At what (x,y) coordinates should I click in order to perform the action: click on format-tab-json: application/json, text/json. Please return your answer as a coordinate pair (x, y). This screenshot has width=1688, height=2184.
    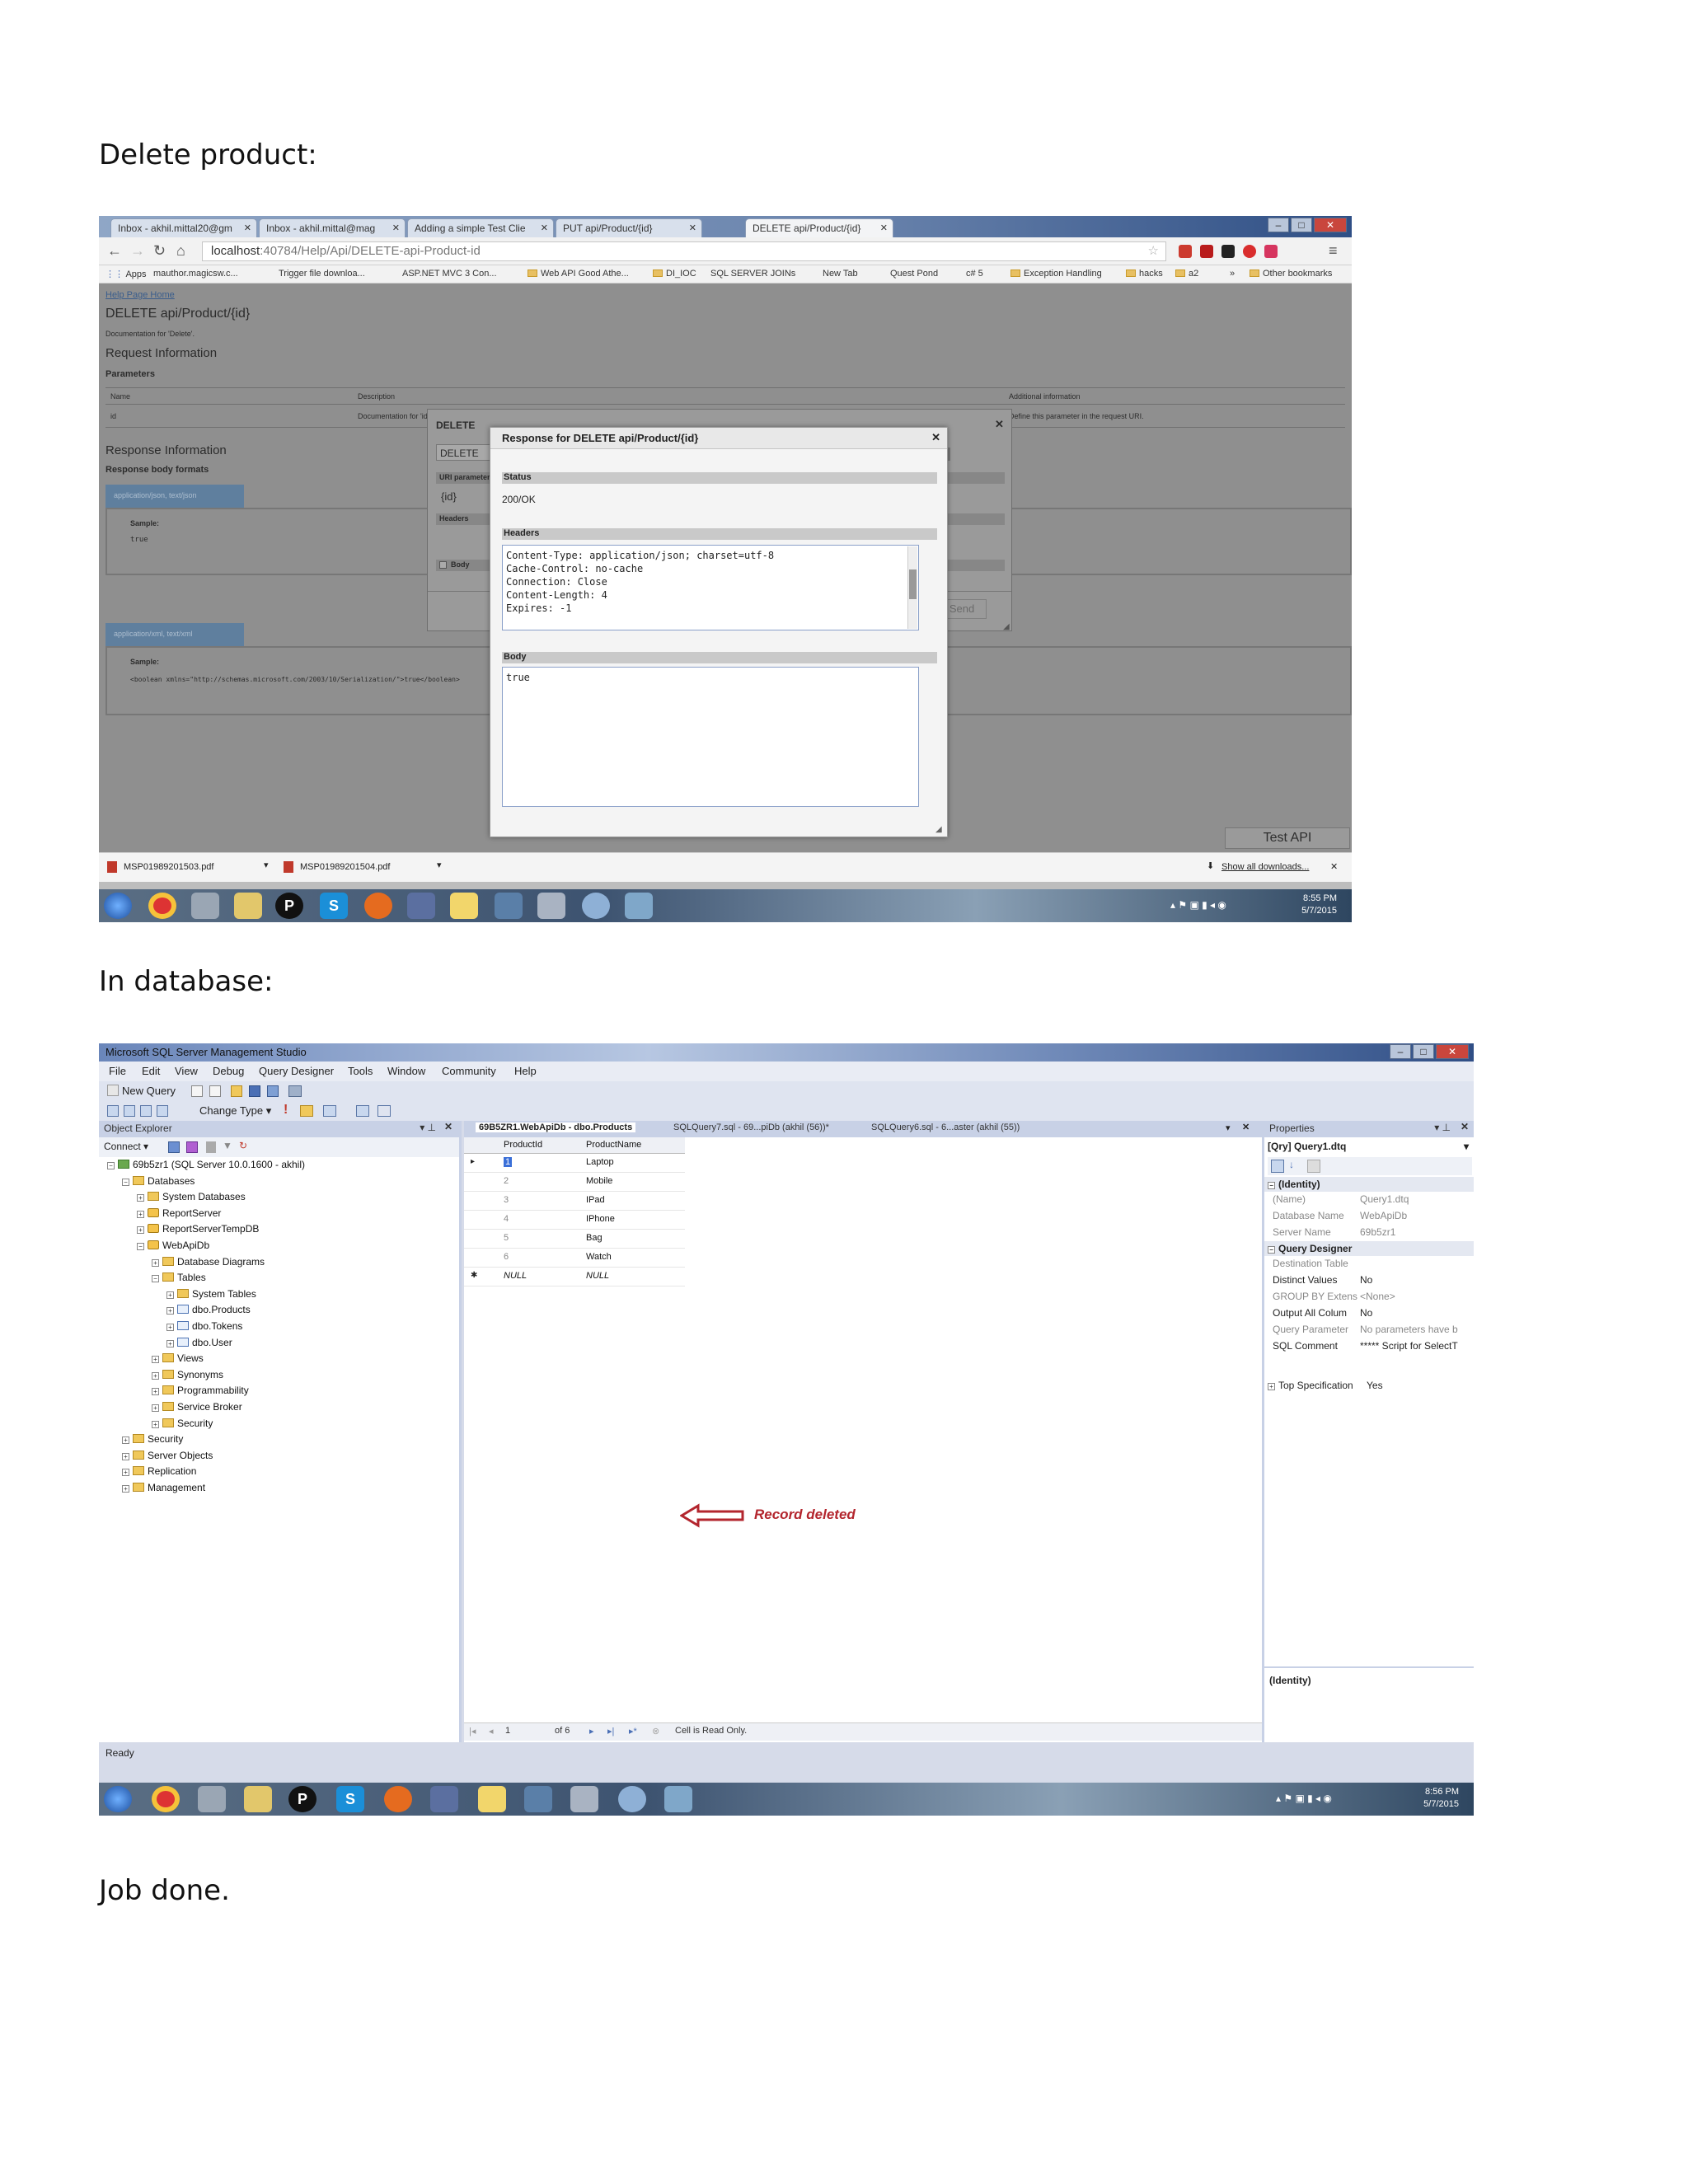
    Looking at the image, I should click on (175, 496).